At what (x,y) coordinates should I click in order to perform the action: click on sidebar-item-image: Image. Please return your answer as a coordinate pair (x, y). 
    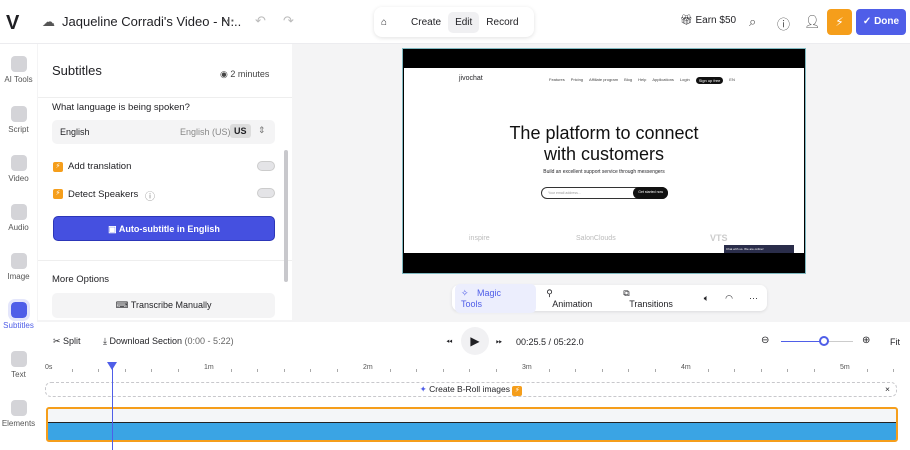
    Looking at the image, I should click on (18, 267).